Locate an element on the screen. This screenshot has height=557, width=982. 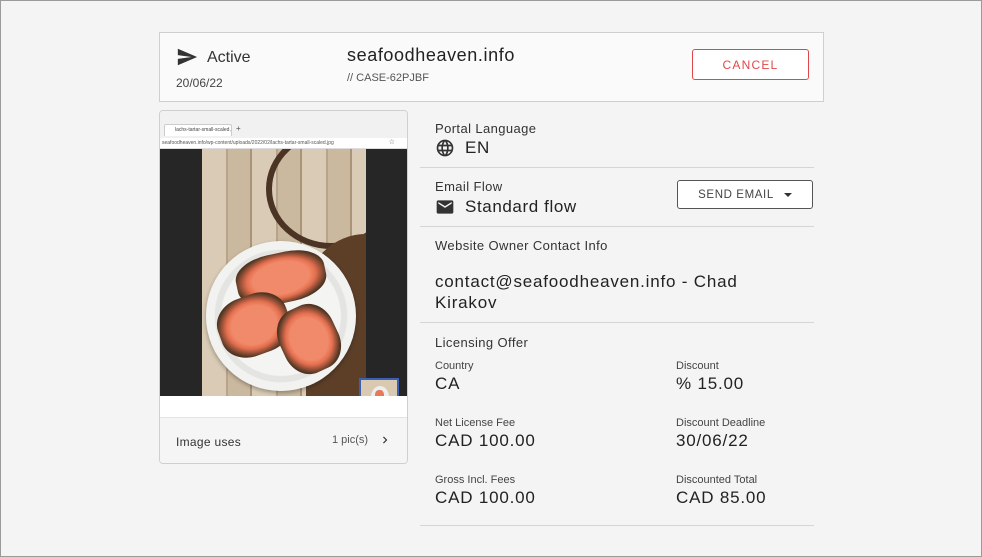
food-photo is located at coordinates (284, 272).